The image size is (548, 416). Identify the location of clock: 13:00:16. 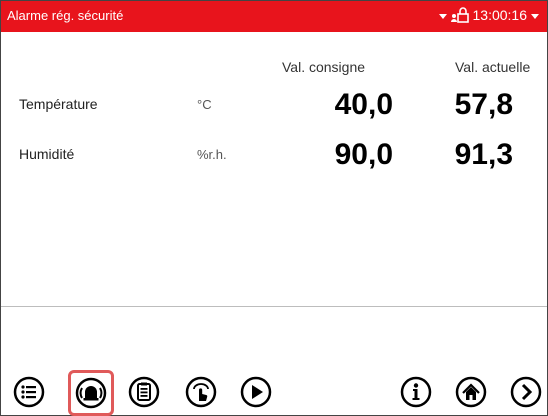
(500, 15).